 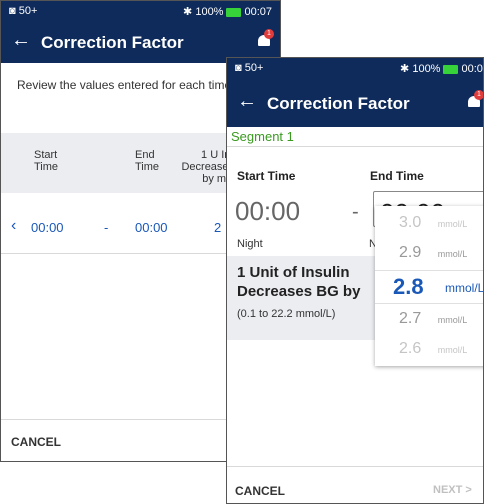 What do you see at coordinates (106, 227) in the screenshot?
I see `row-dash: -` at bounding box center [106, 227].